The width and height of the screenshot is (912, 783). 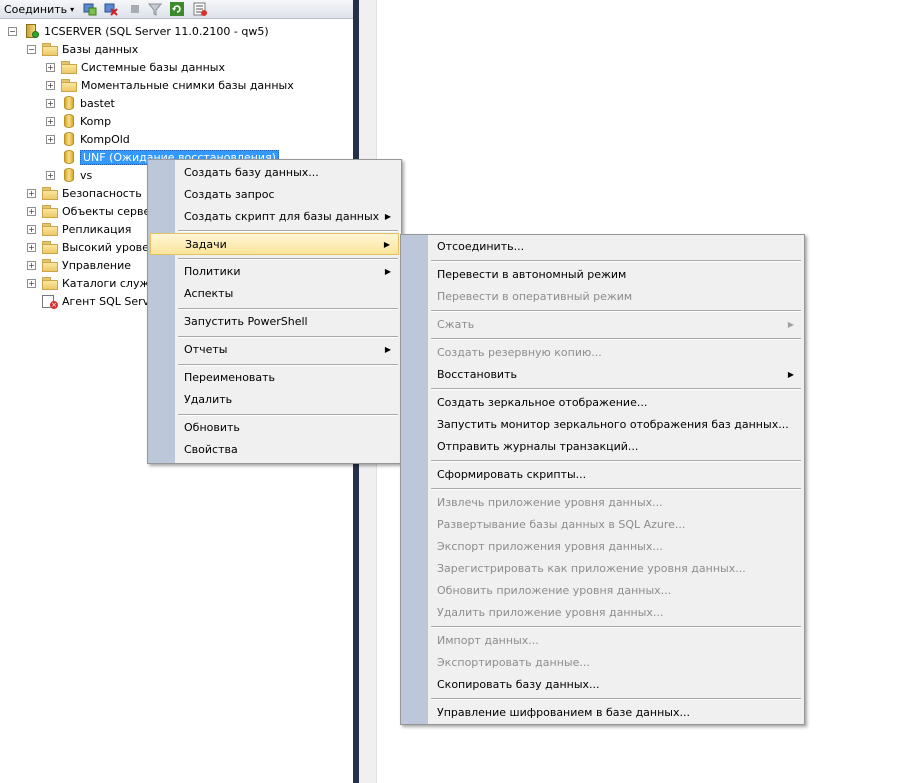 What do you see at coordinates (274, 349) in the screenshot?
I see `menu-item-reports: Отчеты ▶` at bounding box center [274, 349].